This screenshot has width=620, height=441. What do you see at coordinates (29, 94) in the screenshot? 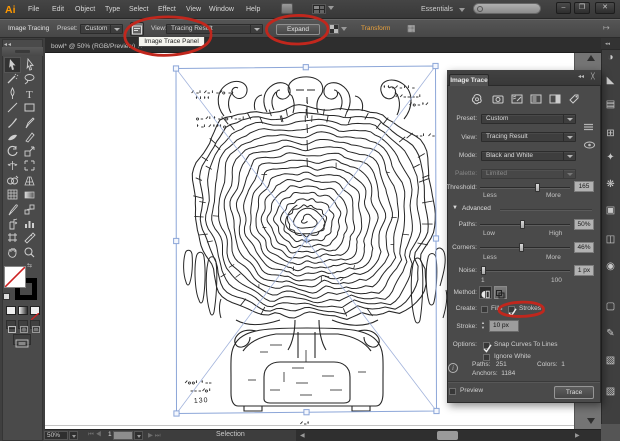
I see `svg-text: T` at bounding box center [29, 94].